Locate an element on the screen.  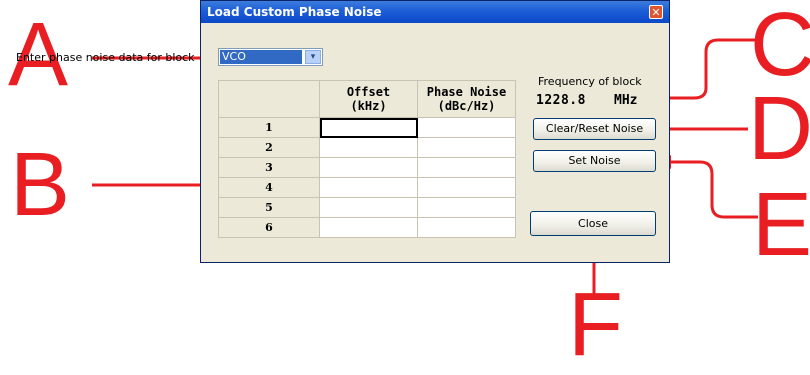
block-selector-value: VCO is located at coordinates (261, 57).